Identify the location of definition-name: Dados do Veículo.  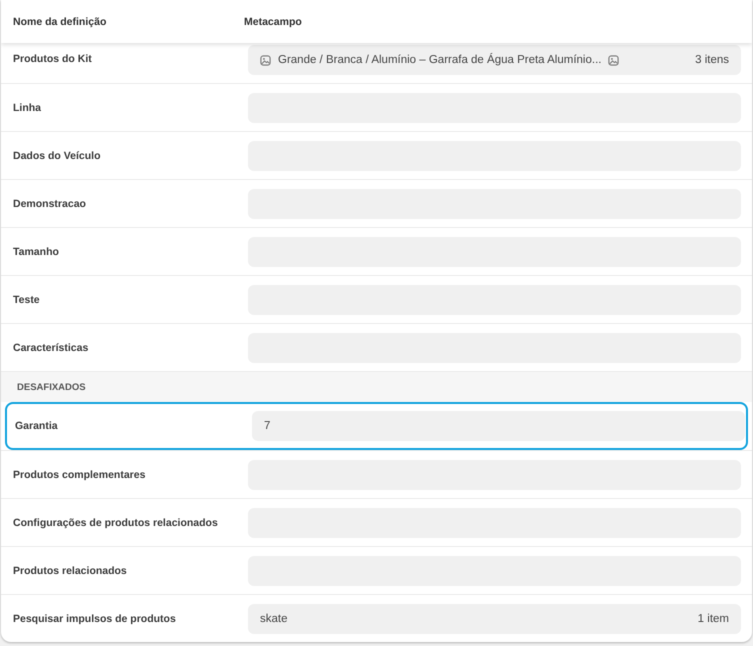
(57, 156).